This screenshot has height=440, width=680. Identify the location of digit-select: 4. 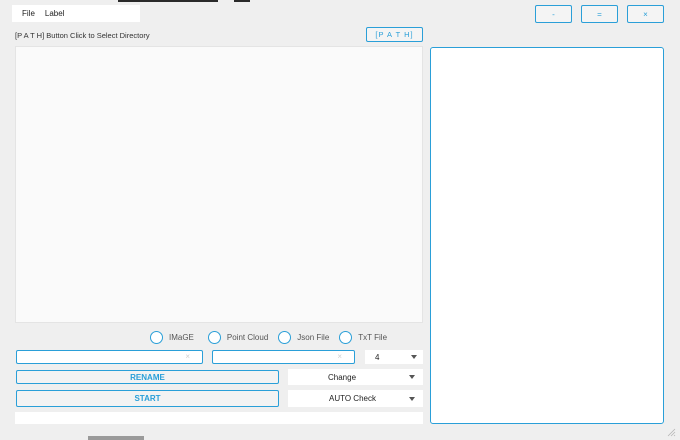
(394, 357).